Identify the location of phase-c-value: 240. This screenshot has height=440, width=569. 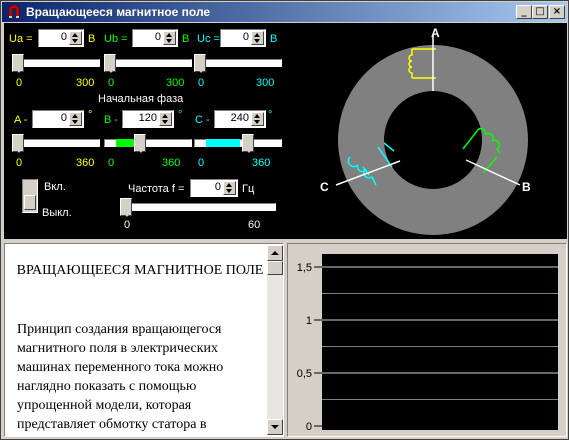
(239, 118).